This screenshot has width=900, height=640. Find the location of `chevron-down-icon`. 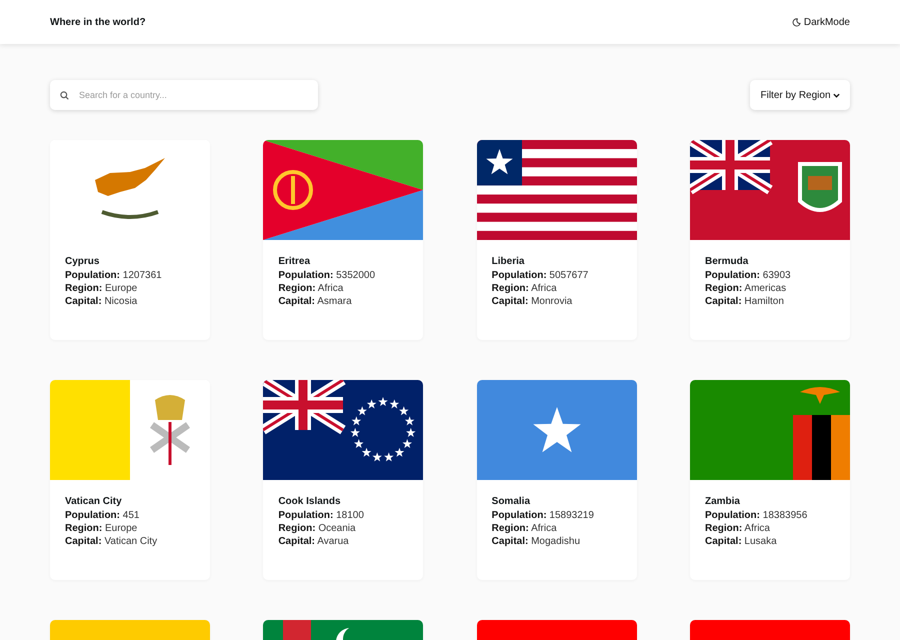

chevron-down-icon is located at coordinates (836, 95).